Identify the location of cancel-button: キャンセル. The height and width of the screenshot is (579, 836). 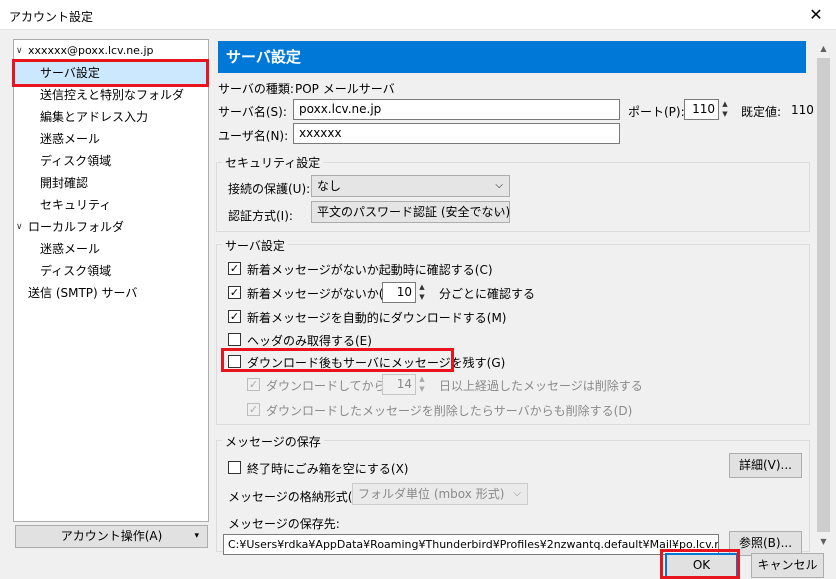
(787, 565).